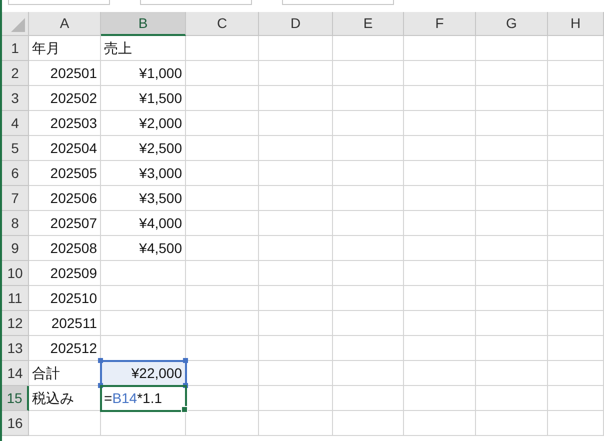  I want to click on table-cell: 202506, so click(65, 198).